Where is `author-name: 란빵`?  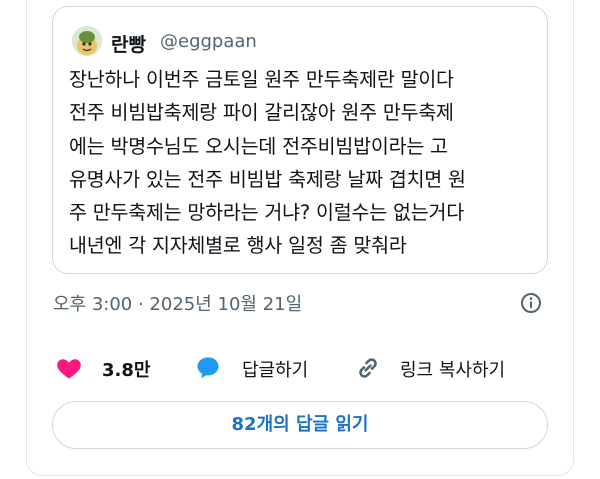 author-name: 란빵 is located at coordinates (128, 43).